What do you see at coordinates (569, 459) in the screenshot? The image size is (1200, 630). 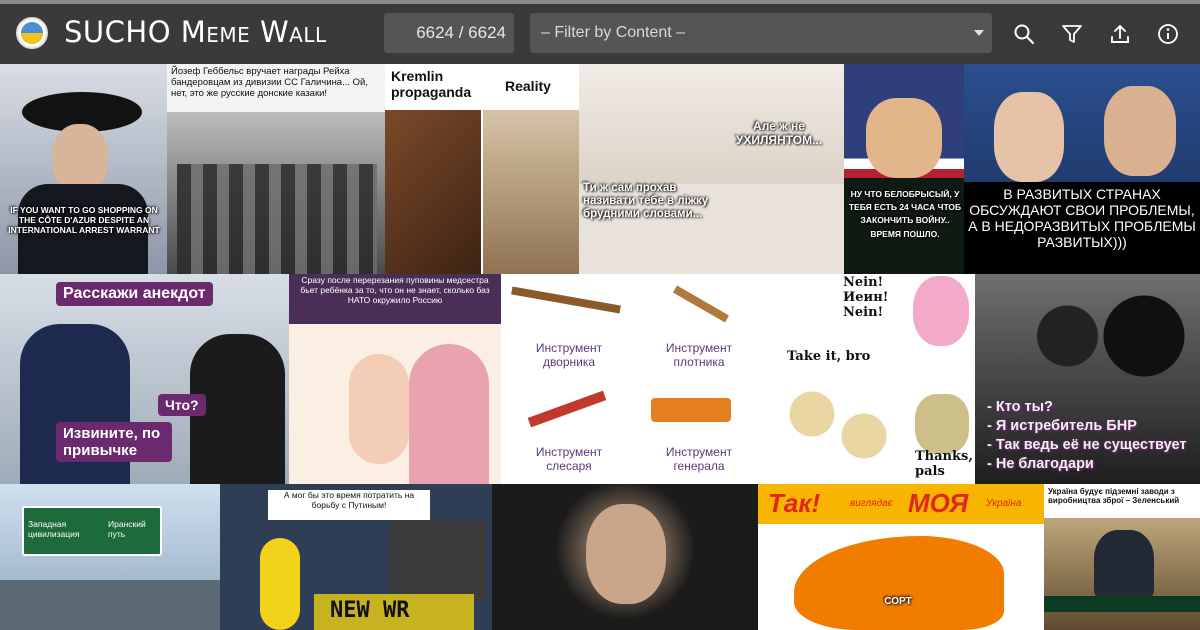 I see `tool-label: Инструмент слесаря` at bounding box center [569, 459].